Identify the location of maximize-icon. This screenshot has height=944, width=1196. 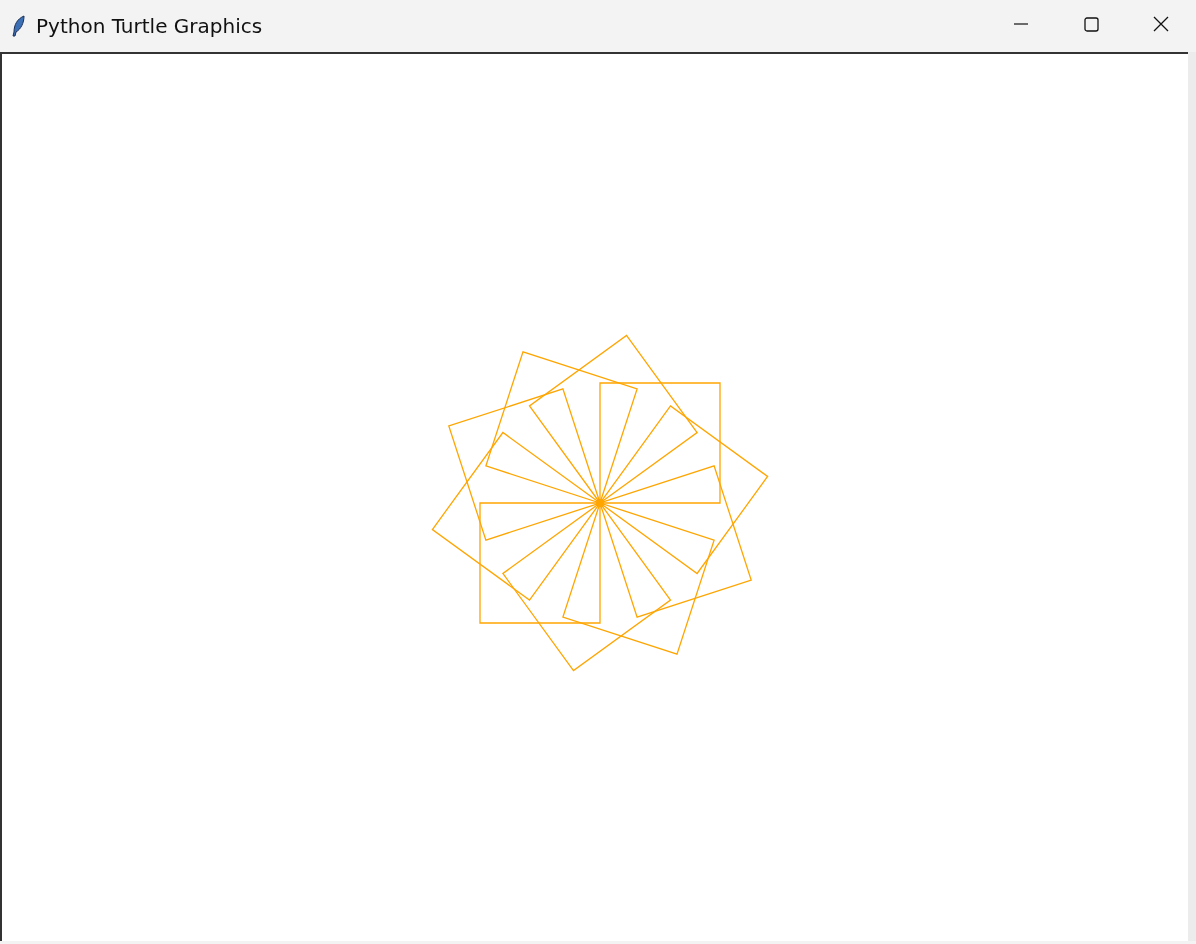
(1091, 24).